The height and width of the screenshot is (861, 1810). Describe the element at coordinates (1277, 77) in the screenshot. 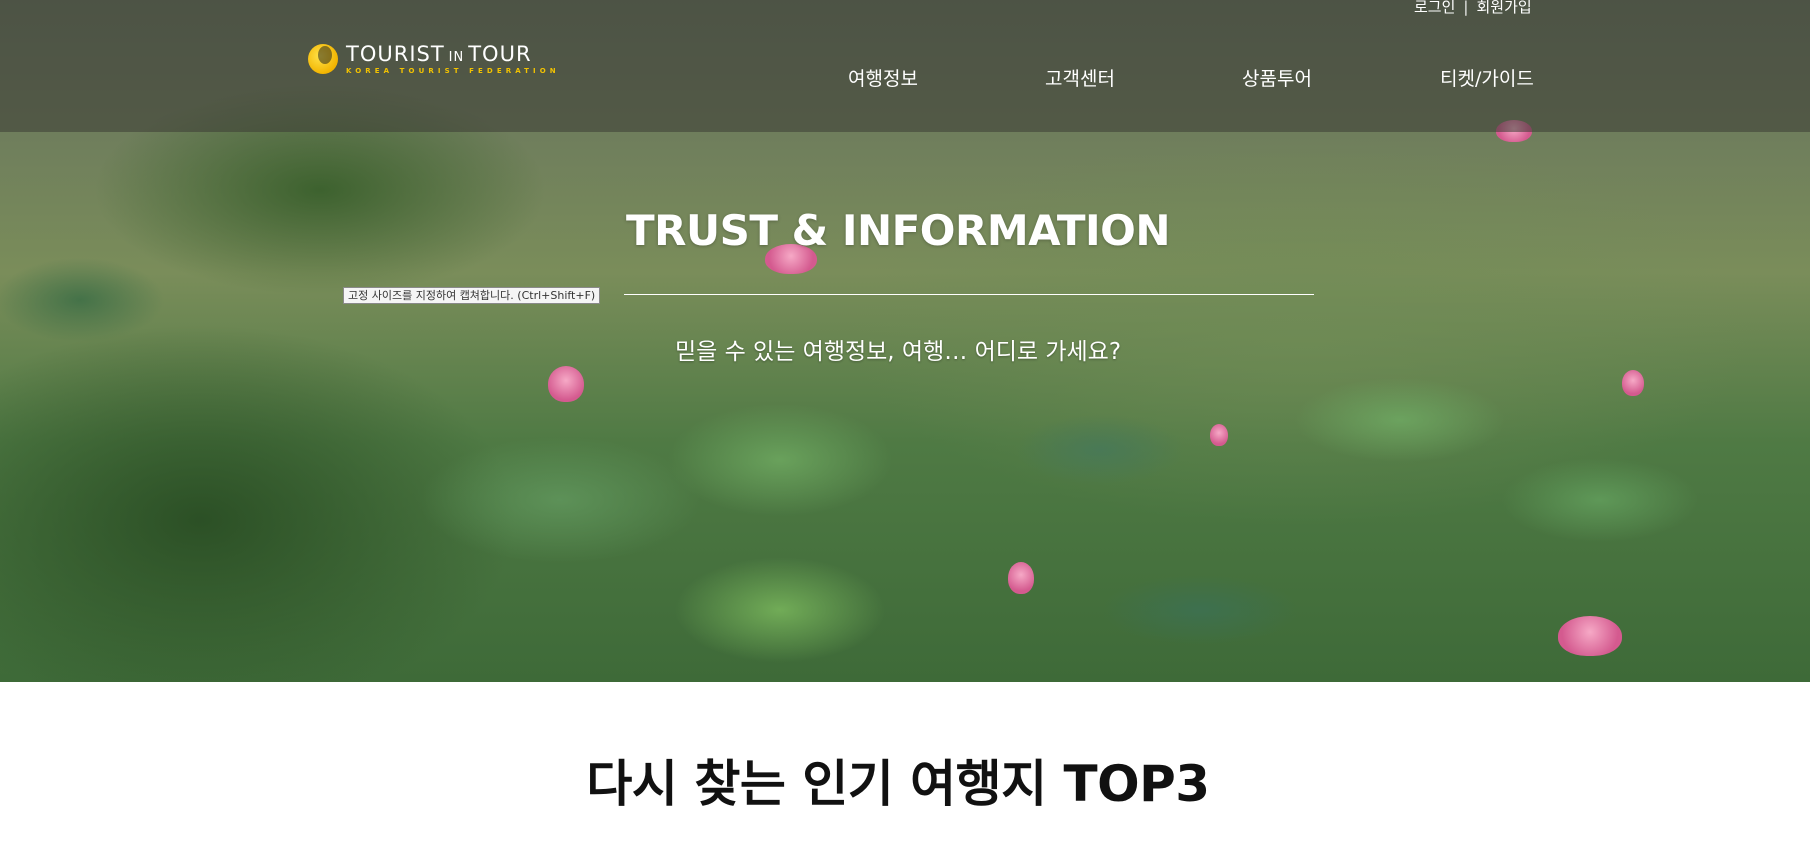

I see `nav-item-product-tour: 상품투어` at that location.